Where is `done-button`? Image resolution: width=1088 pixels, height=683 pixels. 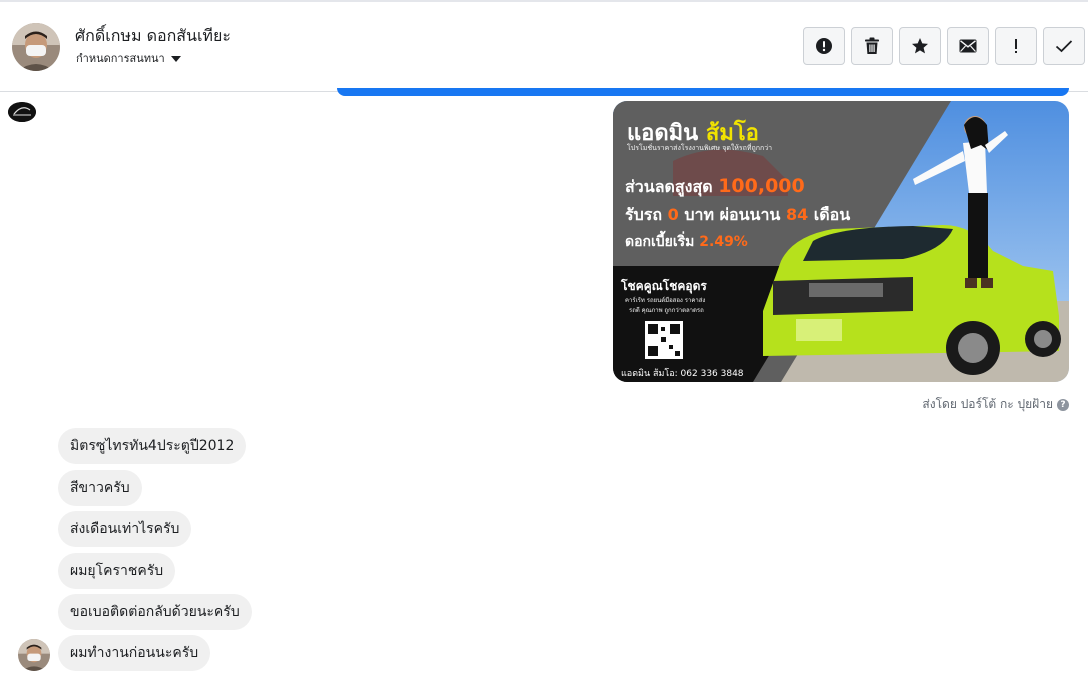 done-button is located at coordinates (1064, 46).